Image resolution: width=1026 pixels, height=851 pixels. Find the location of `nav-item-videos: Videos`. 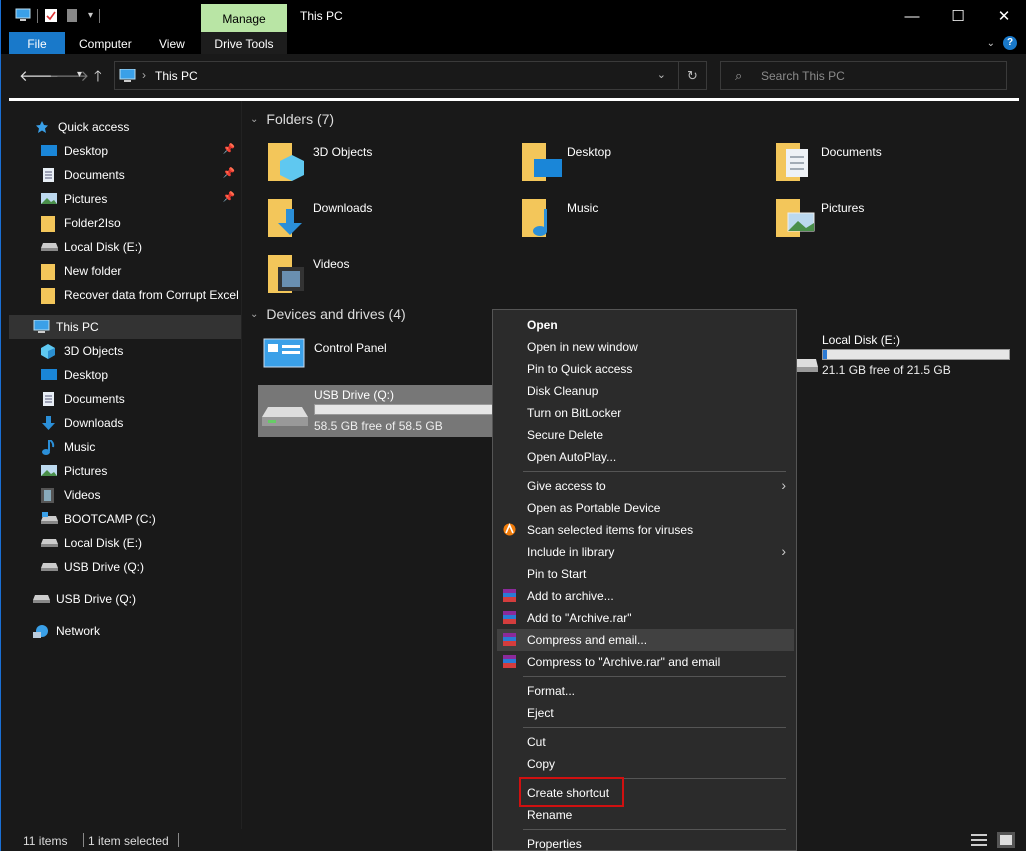

nav-item-videos: Videos is located at coordinates (125, 495).